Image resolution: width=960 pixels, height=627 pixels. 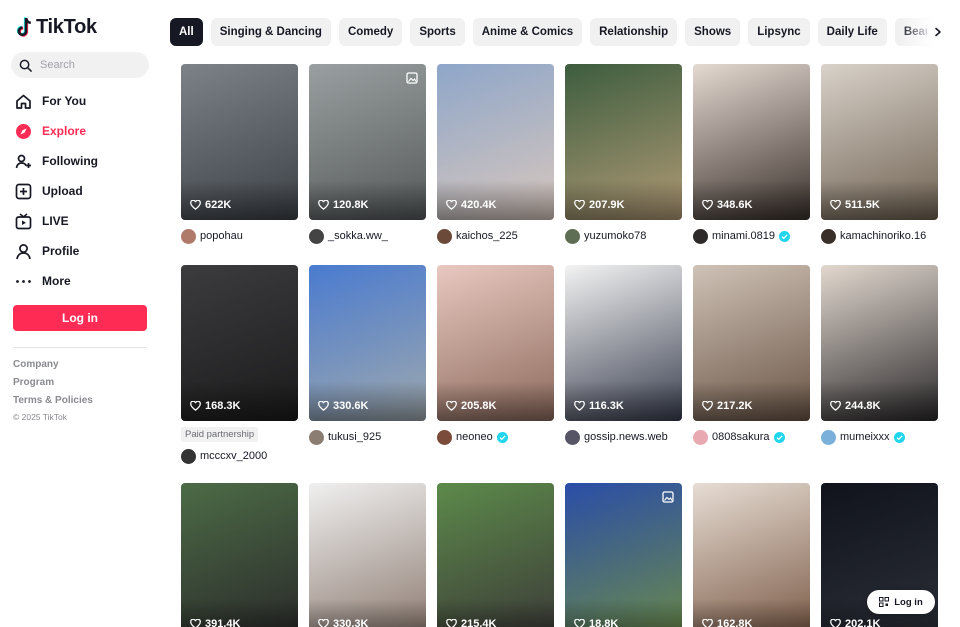 What do you see at coordinates (735, 622) in the screenshot?
I see `like-count-value: 162.8K` at bounding box center [735, 622].